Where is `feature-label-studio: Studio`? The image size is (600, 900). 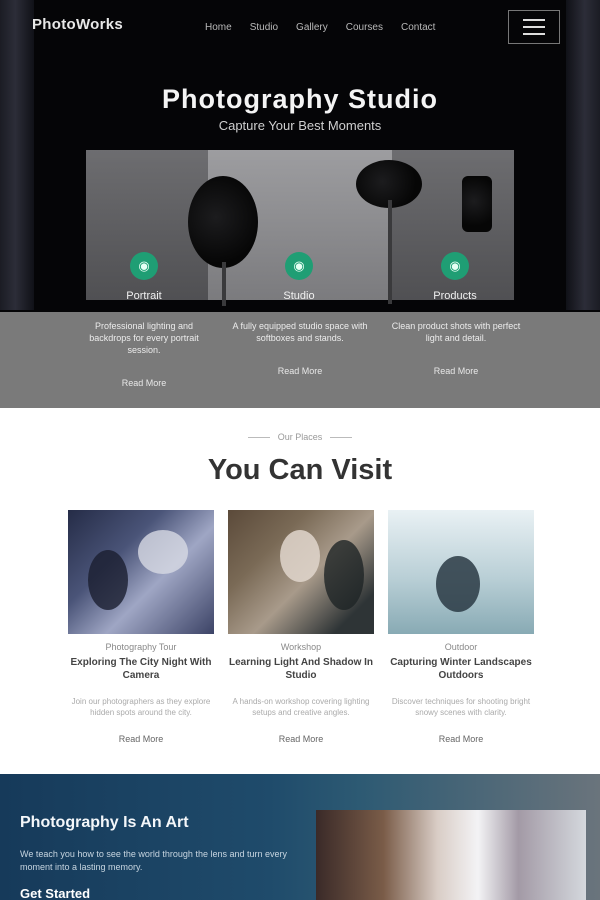
feature-label-studio: Studio is located at coordinates (299, 296).